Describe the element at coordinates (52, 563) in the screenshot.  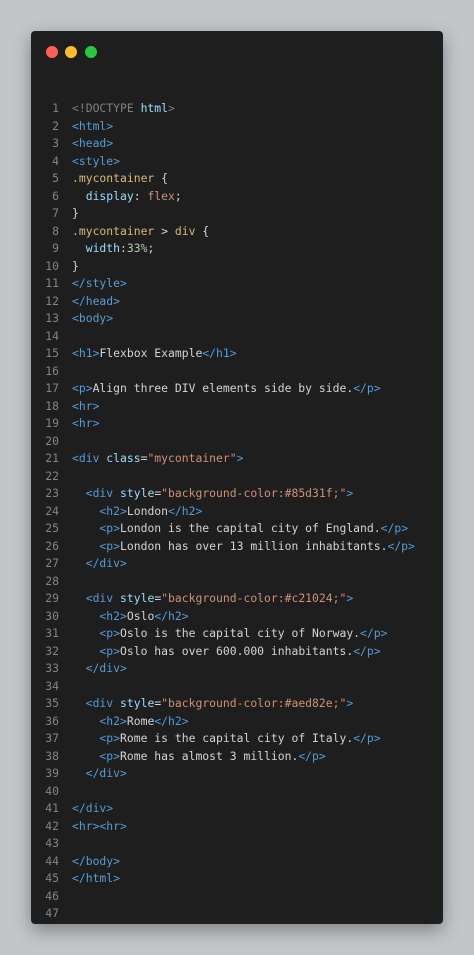
I see `line-number: 27` at that location.